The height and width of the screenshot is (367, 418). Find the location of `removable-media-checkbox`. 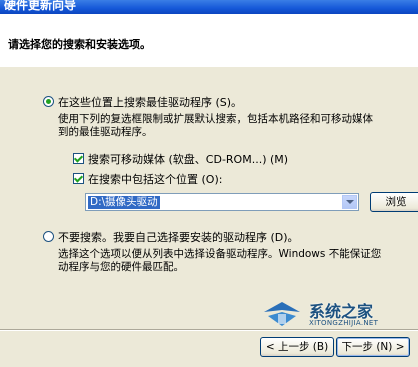

removable-media-checkbox is located at coordinates (78, 158).